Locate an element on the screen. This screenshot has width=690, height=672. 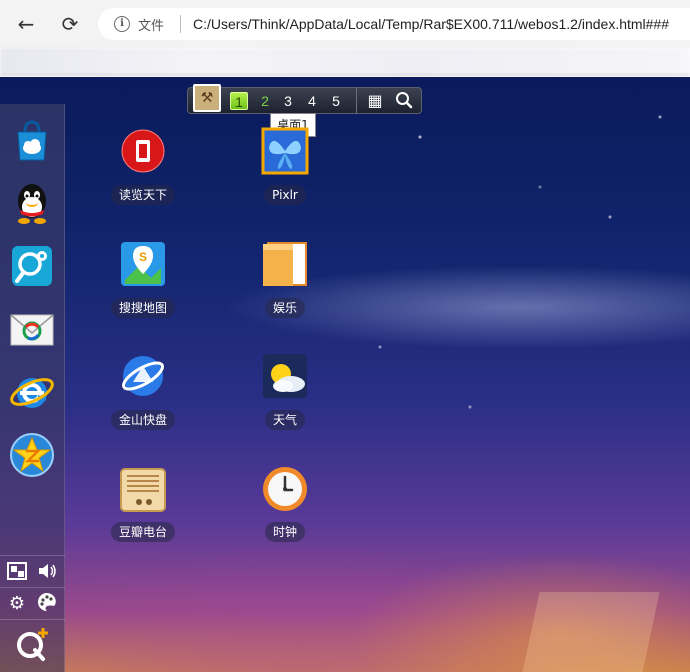
weather-icon is located at coordinates (285, 376).